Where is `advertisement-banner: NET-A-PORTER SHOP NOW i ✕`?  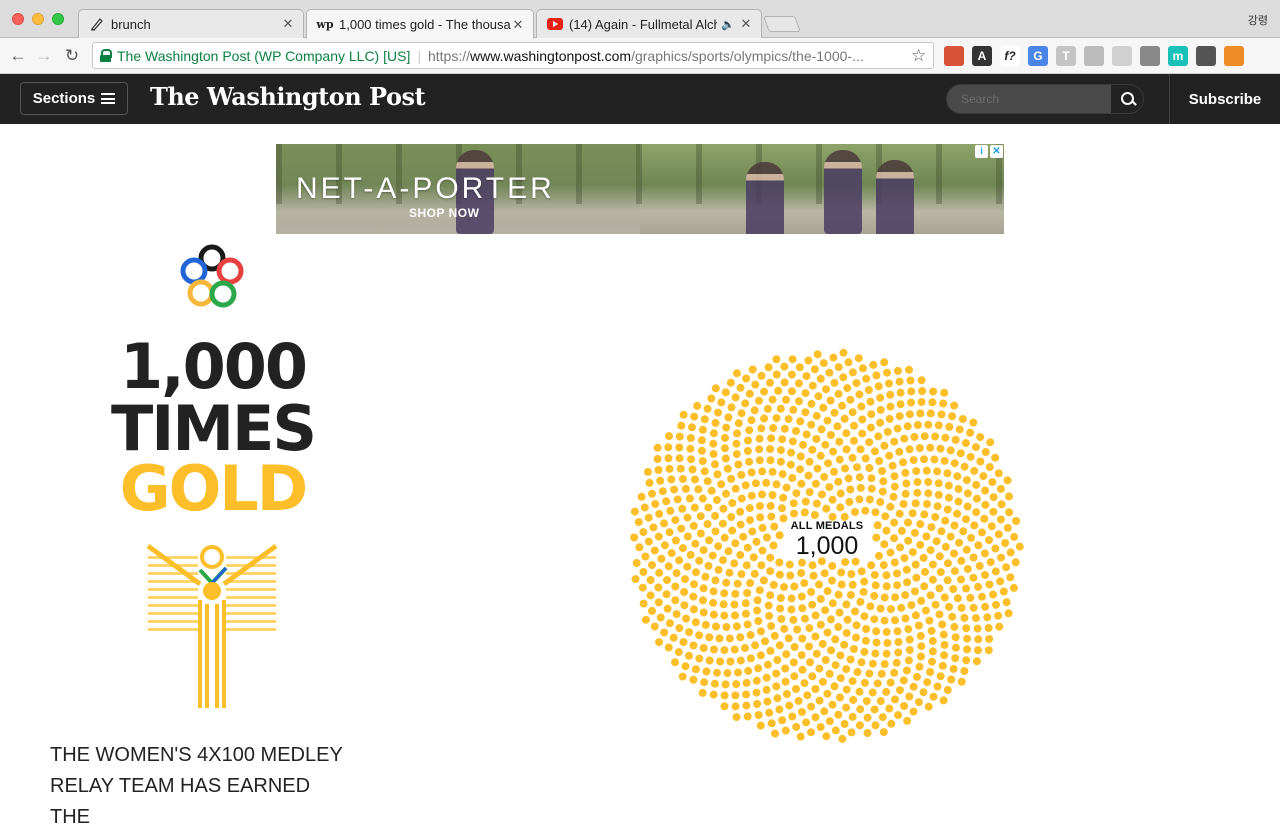
advertisement-banner: NET-A-PORTER SHOP NOW i ✕ is located at coordinates (640, 189).